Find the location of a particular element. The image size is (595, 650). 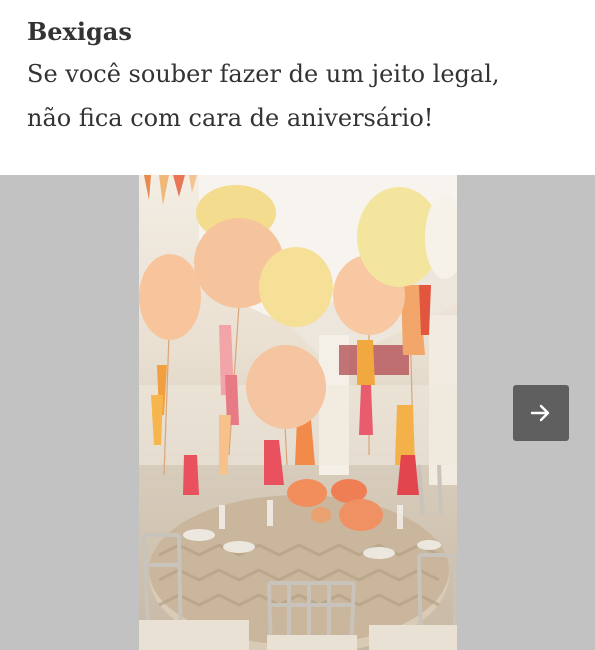

next-image-button is located at coordinates (541, 413).